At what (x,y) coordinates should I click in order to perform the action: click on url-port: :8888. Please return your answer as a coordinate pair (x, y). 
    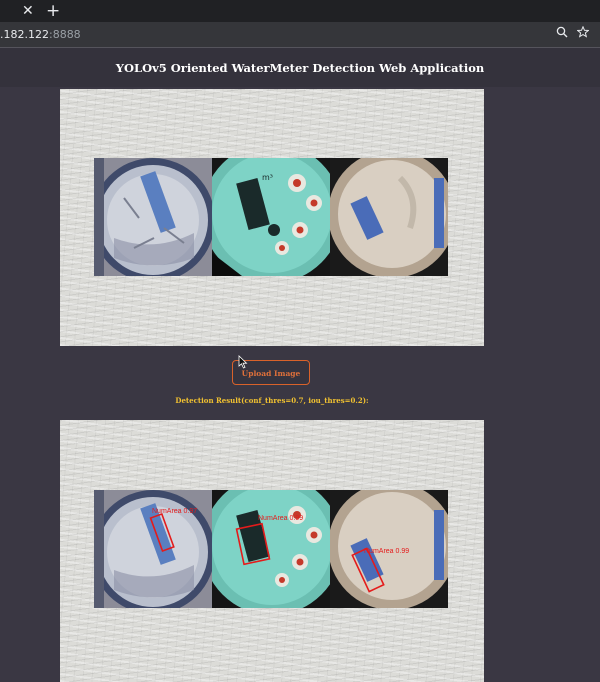
    Looking at the image, I should click on (64, 34).